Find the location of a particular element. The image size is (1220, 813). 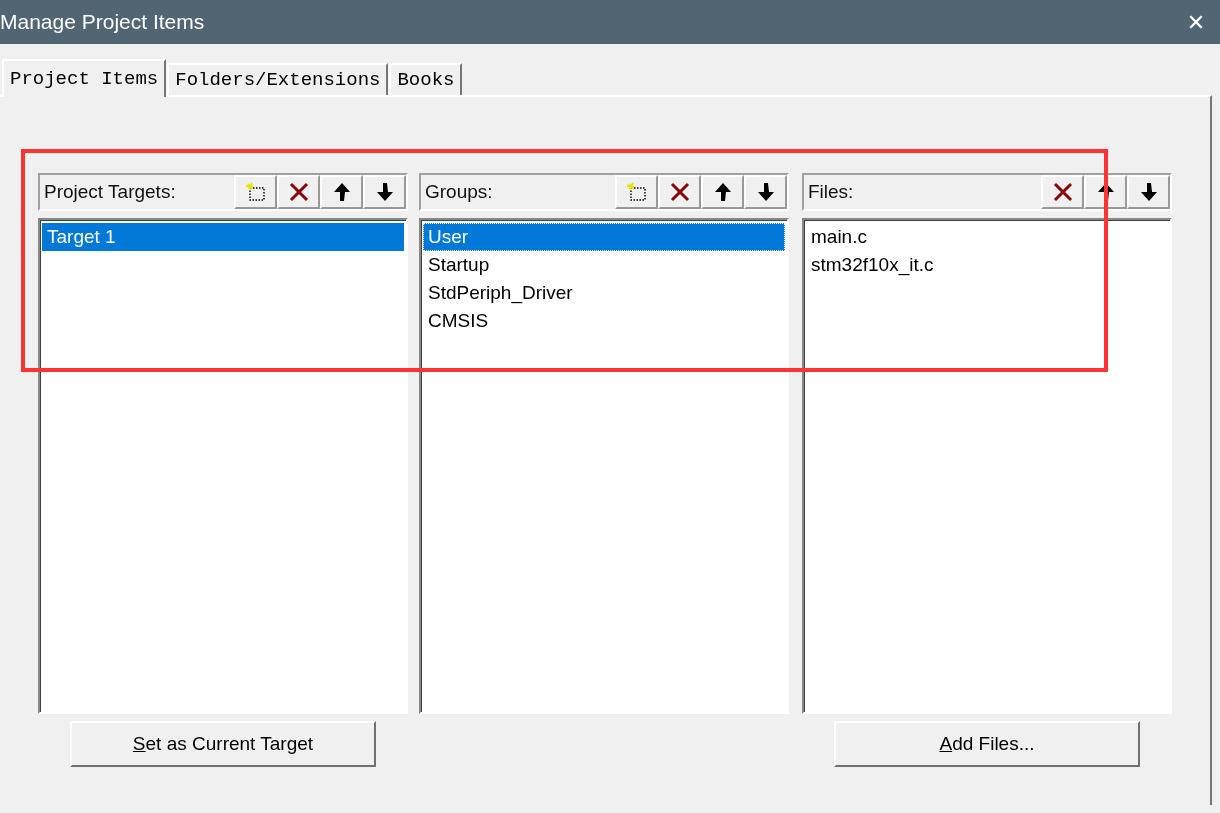

column-label: Groups: is located at coordinates (458, 192).